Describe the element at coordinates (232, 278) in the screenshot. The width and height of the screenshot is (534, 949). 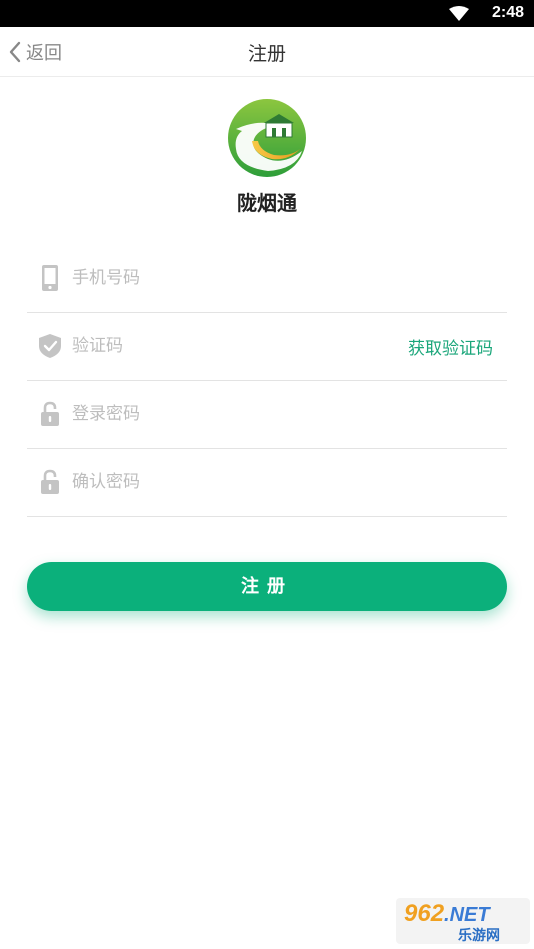
I see `phone-input` at that location.